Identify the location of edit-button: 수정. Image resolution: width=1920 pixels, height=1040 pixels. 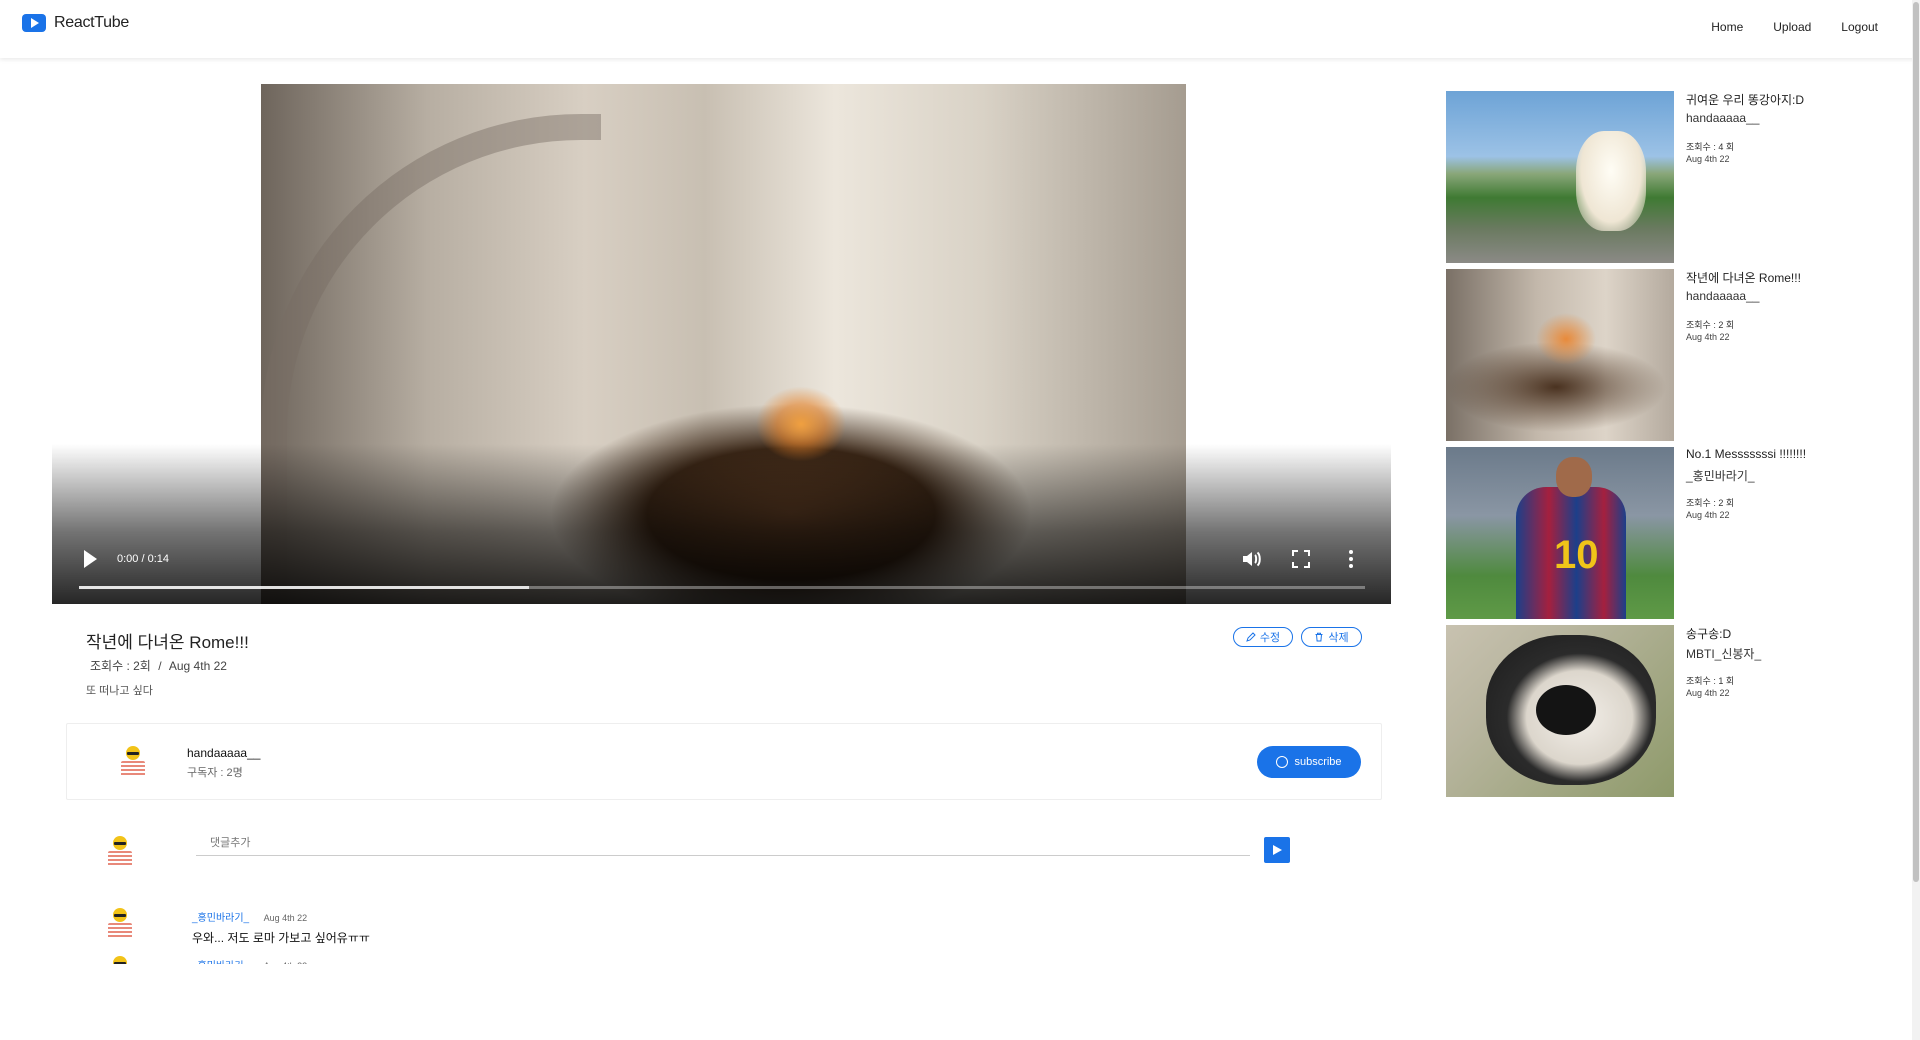
(1263, 637).